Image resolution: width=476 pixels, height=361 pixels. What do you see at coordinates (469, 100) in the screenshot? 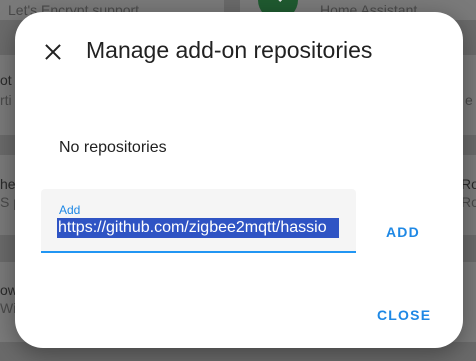
I see `background-card-text: e` at bounding box center [469, 100].